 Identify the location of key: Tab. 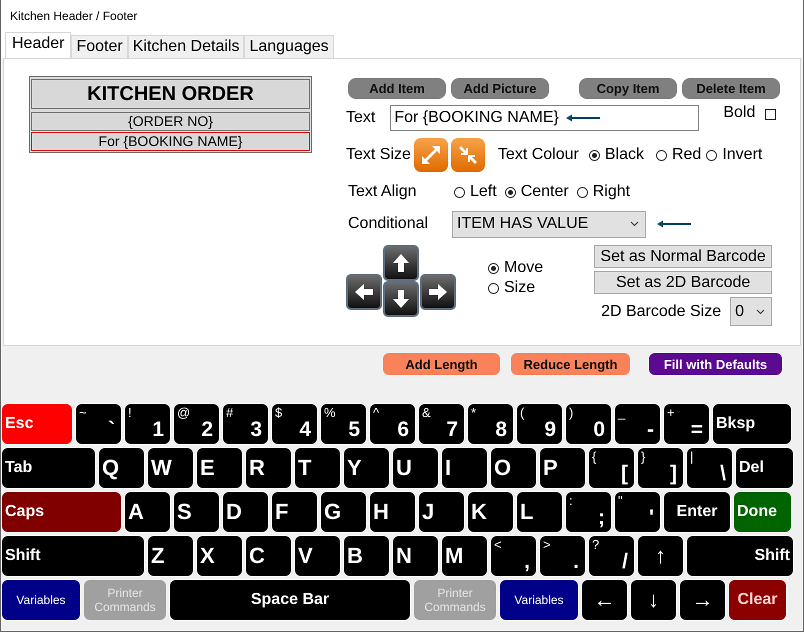
(48, 468).